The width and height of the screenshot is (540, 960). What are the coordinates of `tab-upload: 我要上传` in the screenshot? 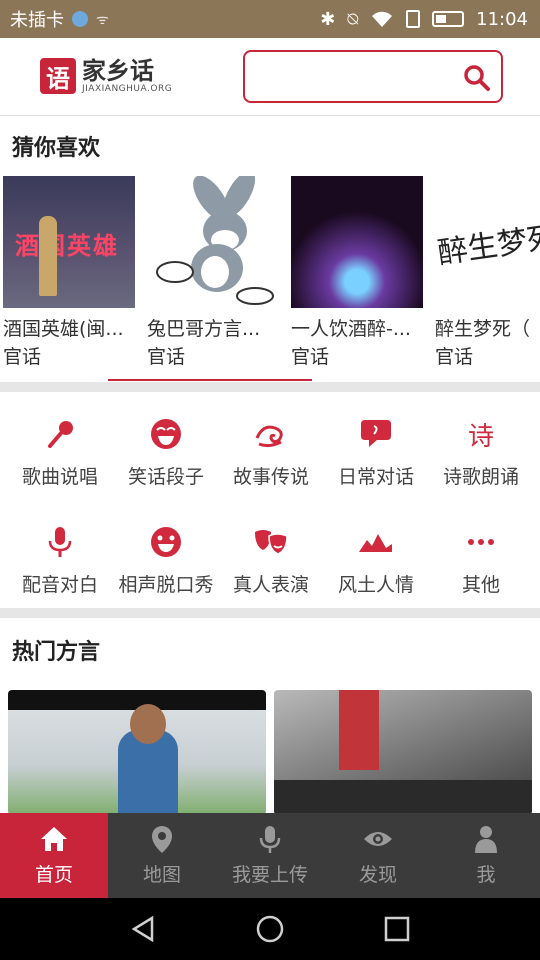 It's located at (270, 855).